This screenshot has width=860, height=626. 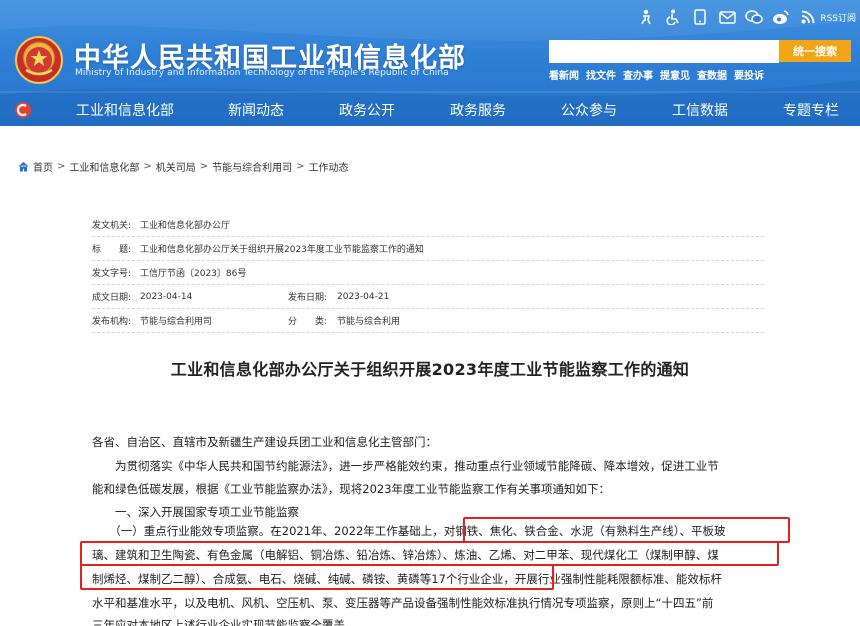 I want to click on meta-label: 发布机构:, so click(x=112, y=322).